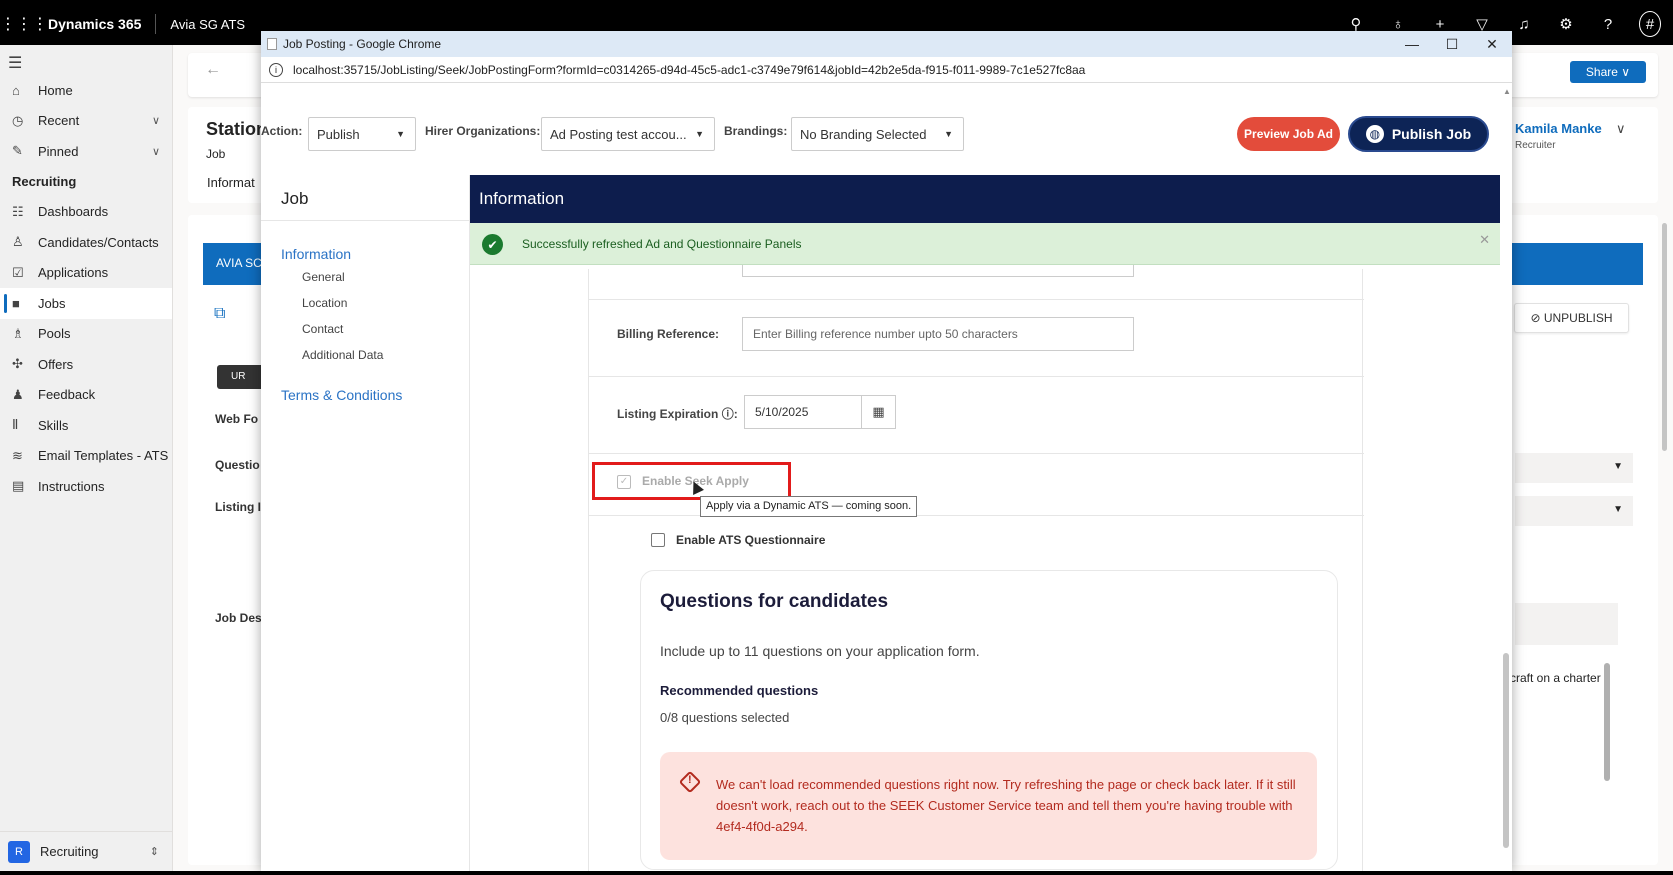 This screenshot has width=1673, height=875. What do you see at coordinates (52, 303) in the screenshot?
I see `nav-label: Jobs` at bounding box center [52, 303].